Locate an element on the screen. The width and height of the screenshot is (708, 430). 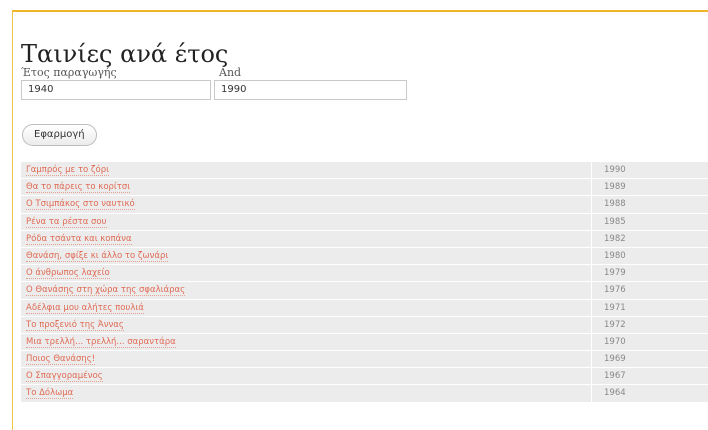
movie-title-link: Αδέλφια μου αλήτες πουλιά is located at coordinates (85, 308).